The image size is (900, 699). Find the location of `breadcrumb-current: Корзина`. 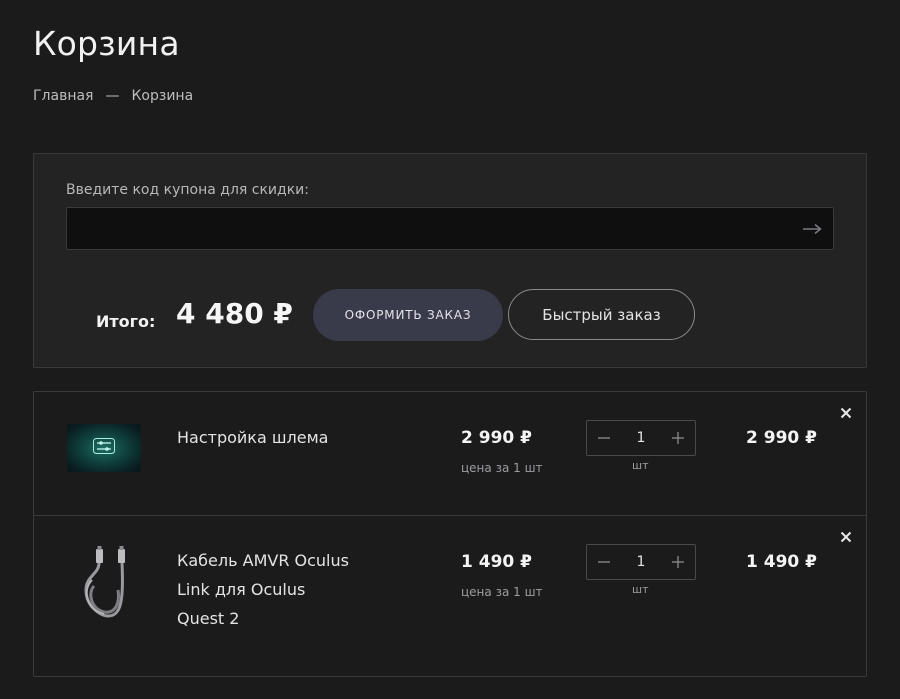

breadcrumb-current: Корзина is located at coordinates (162, 96).